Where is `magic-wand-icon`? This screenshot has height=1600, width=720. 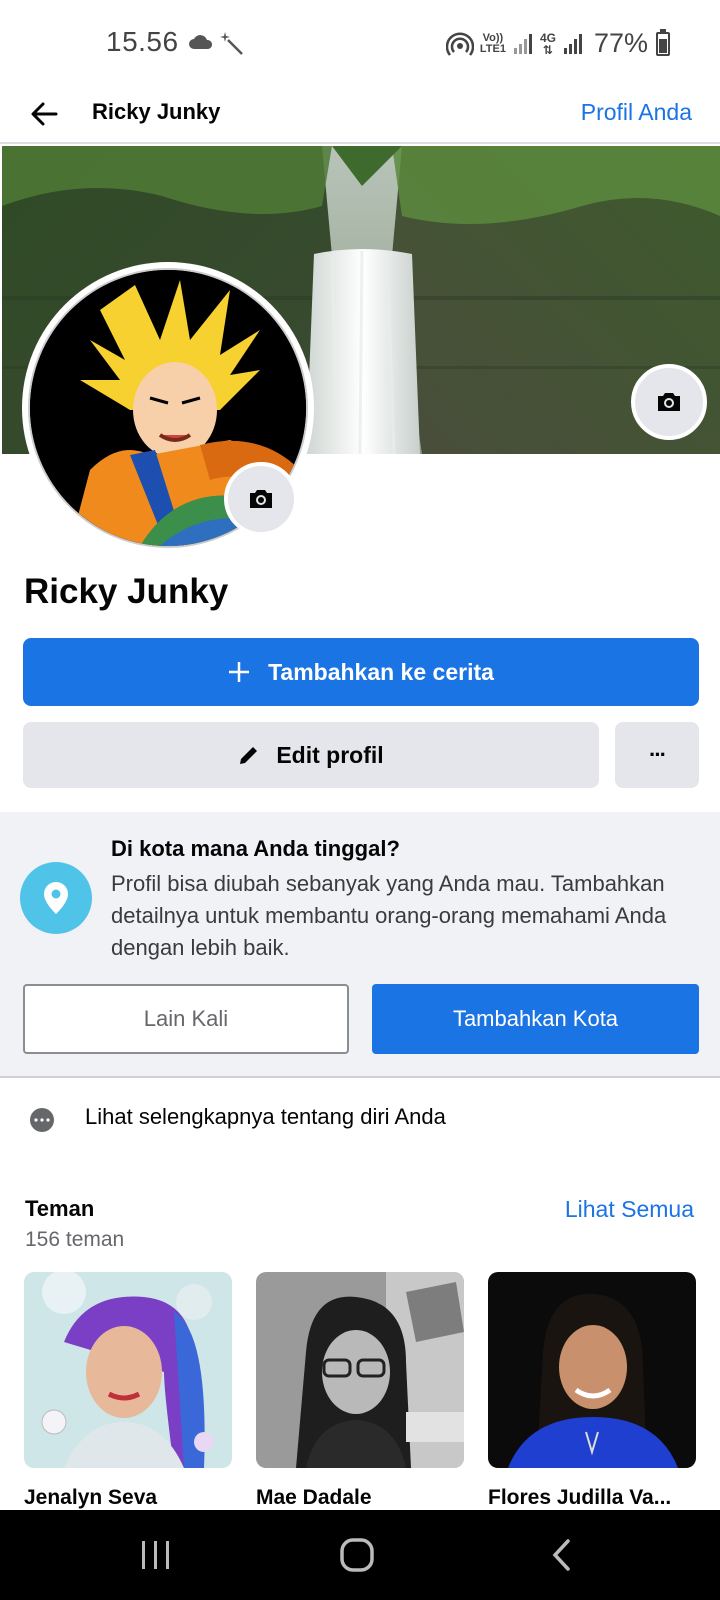
magic-wand-icon is located at coordinates (231, 43).